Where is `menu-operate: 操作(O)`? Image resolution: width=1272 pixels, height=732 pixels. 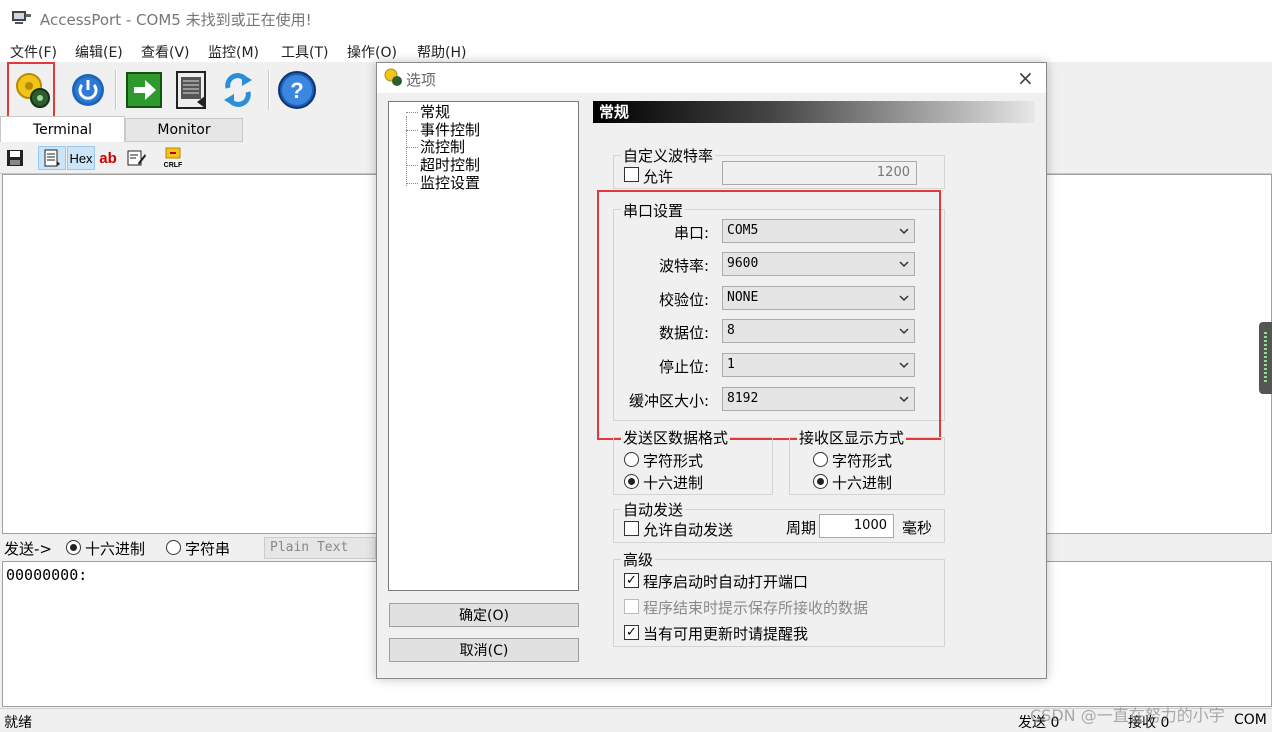 menu-operate: 操作(O) is located at coordinates (372, 52).